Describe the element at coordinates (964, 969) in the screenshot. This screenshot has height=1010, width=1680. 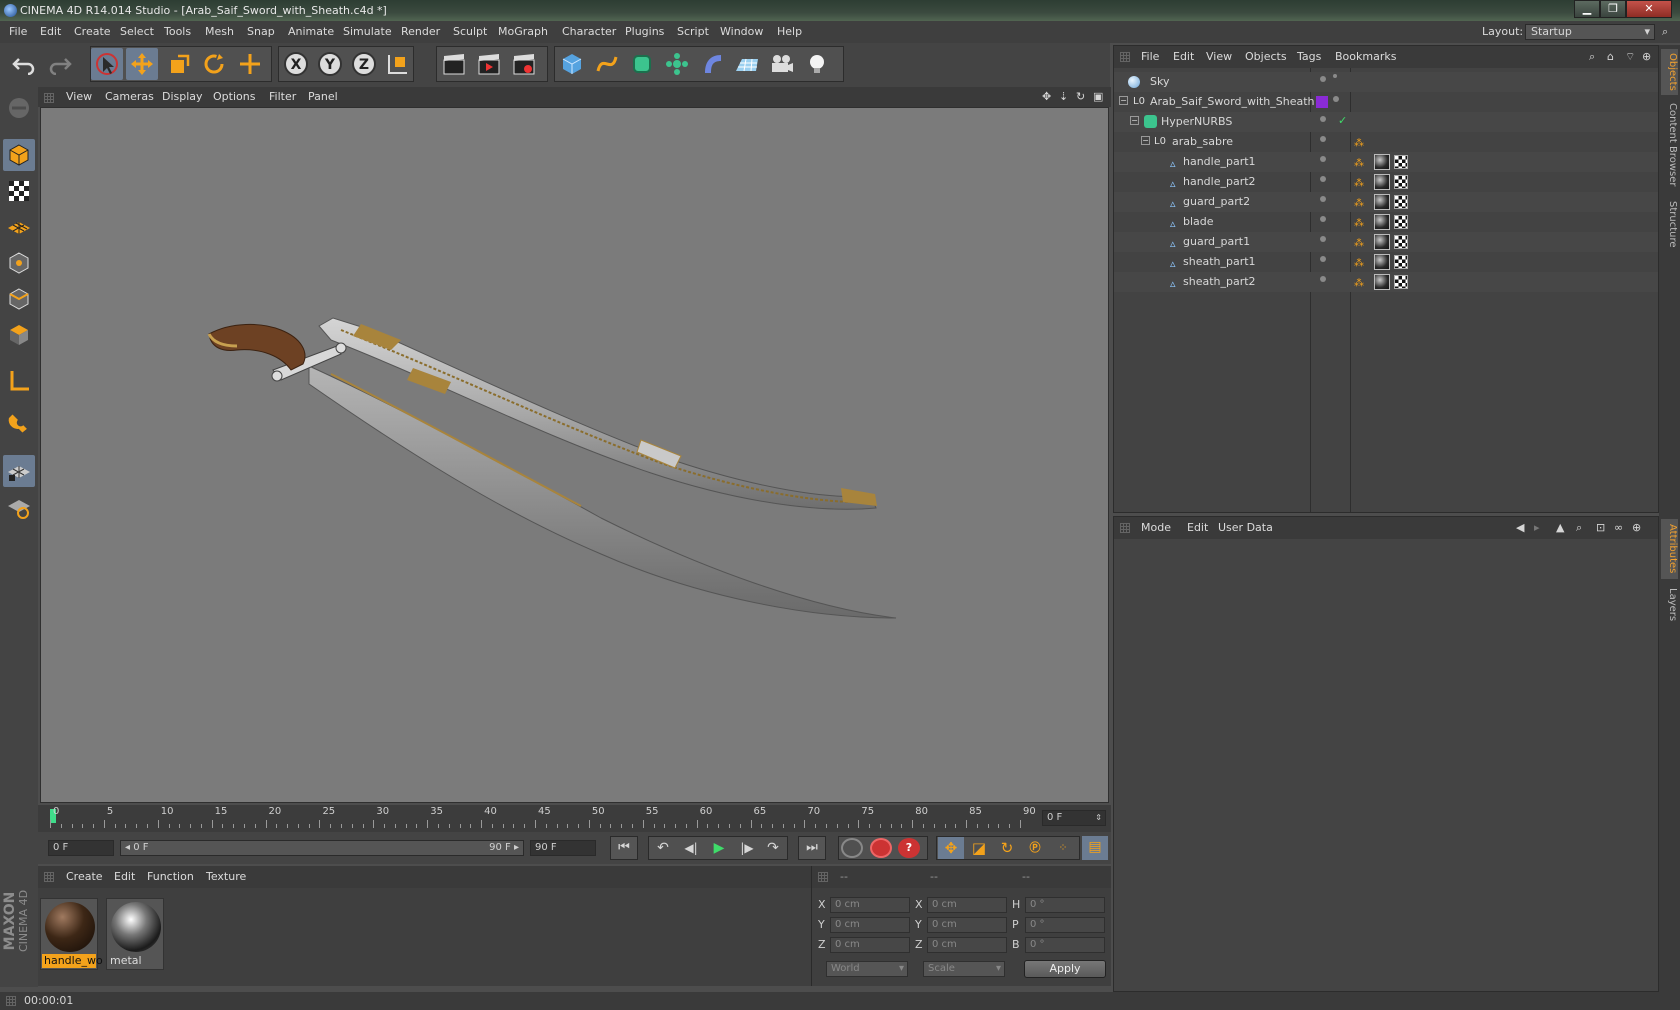
I see `size-mode-dropdown: Scale ▾` at that location.